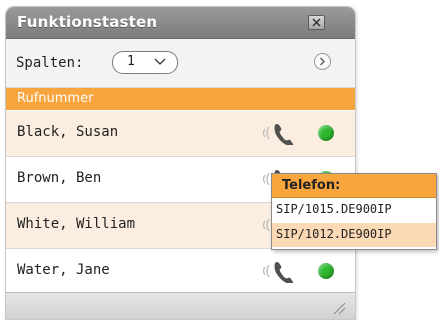  What do you see at coordinates (131, 61) in the screenshot?
I see `columns-select-value: 1` at bounding box center [131, 61].